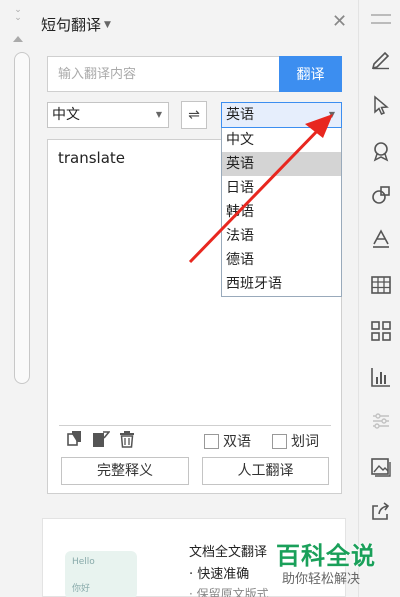 The height and width of the screenshot is (597, 400). I want to click on panel-scroll-strip: ⌄ ⌄, so click(17, 298).